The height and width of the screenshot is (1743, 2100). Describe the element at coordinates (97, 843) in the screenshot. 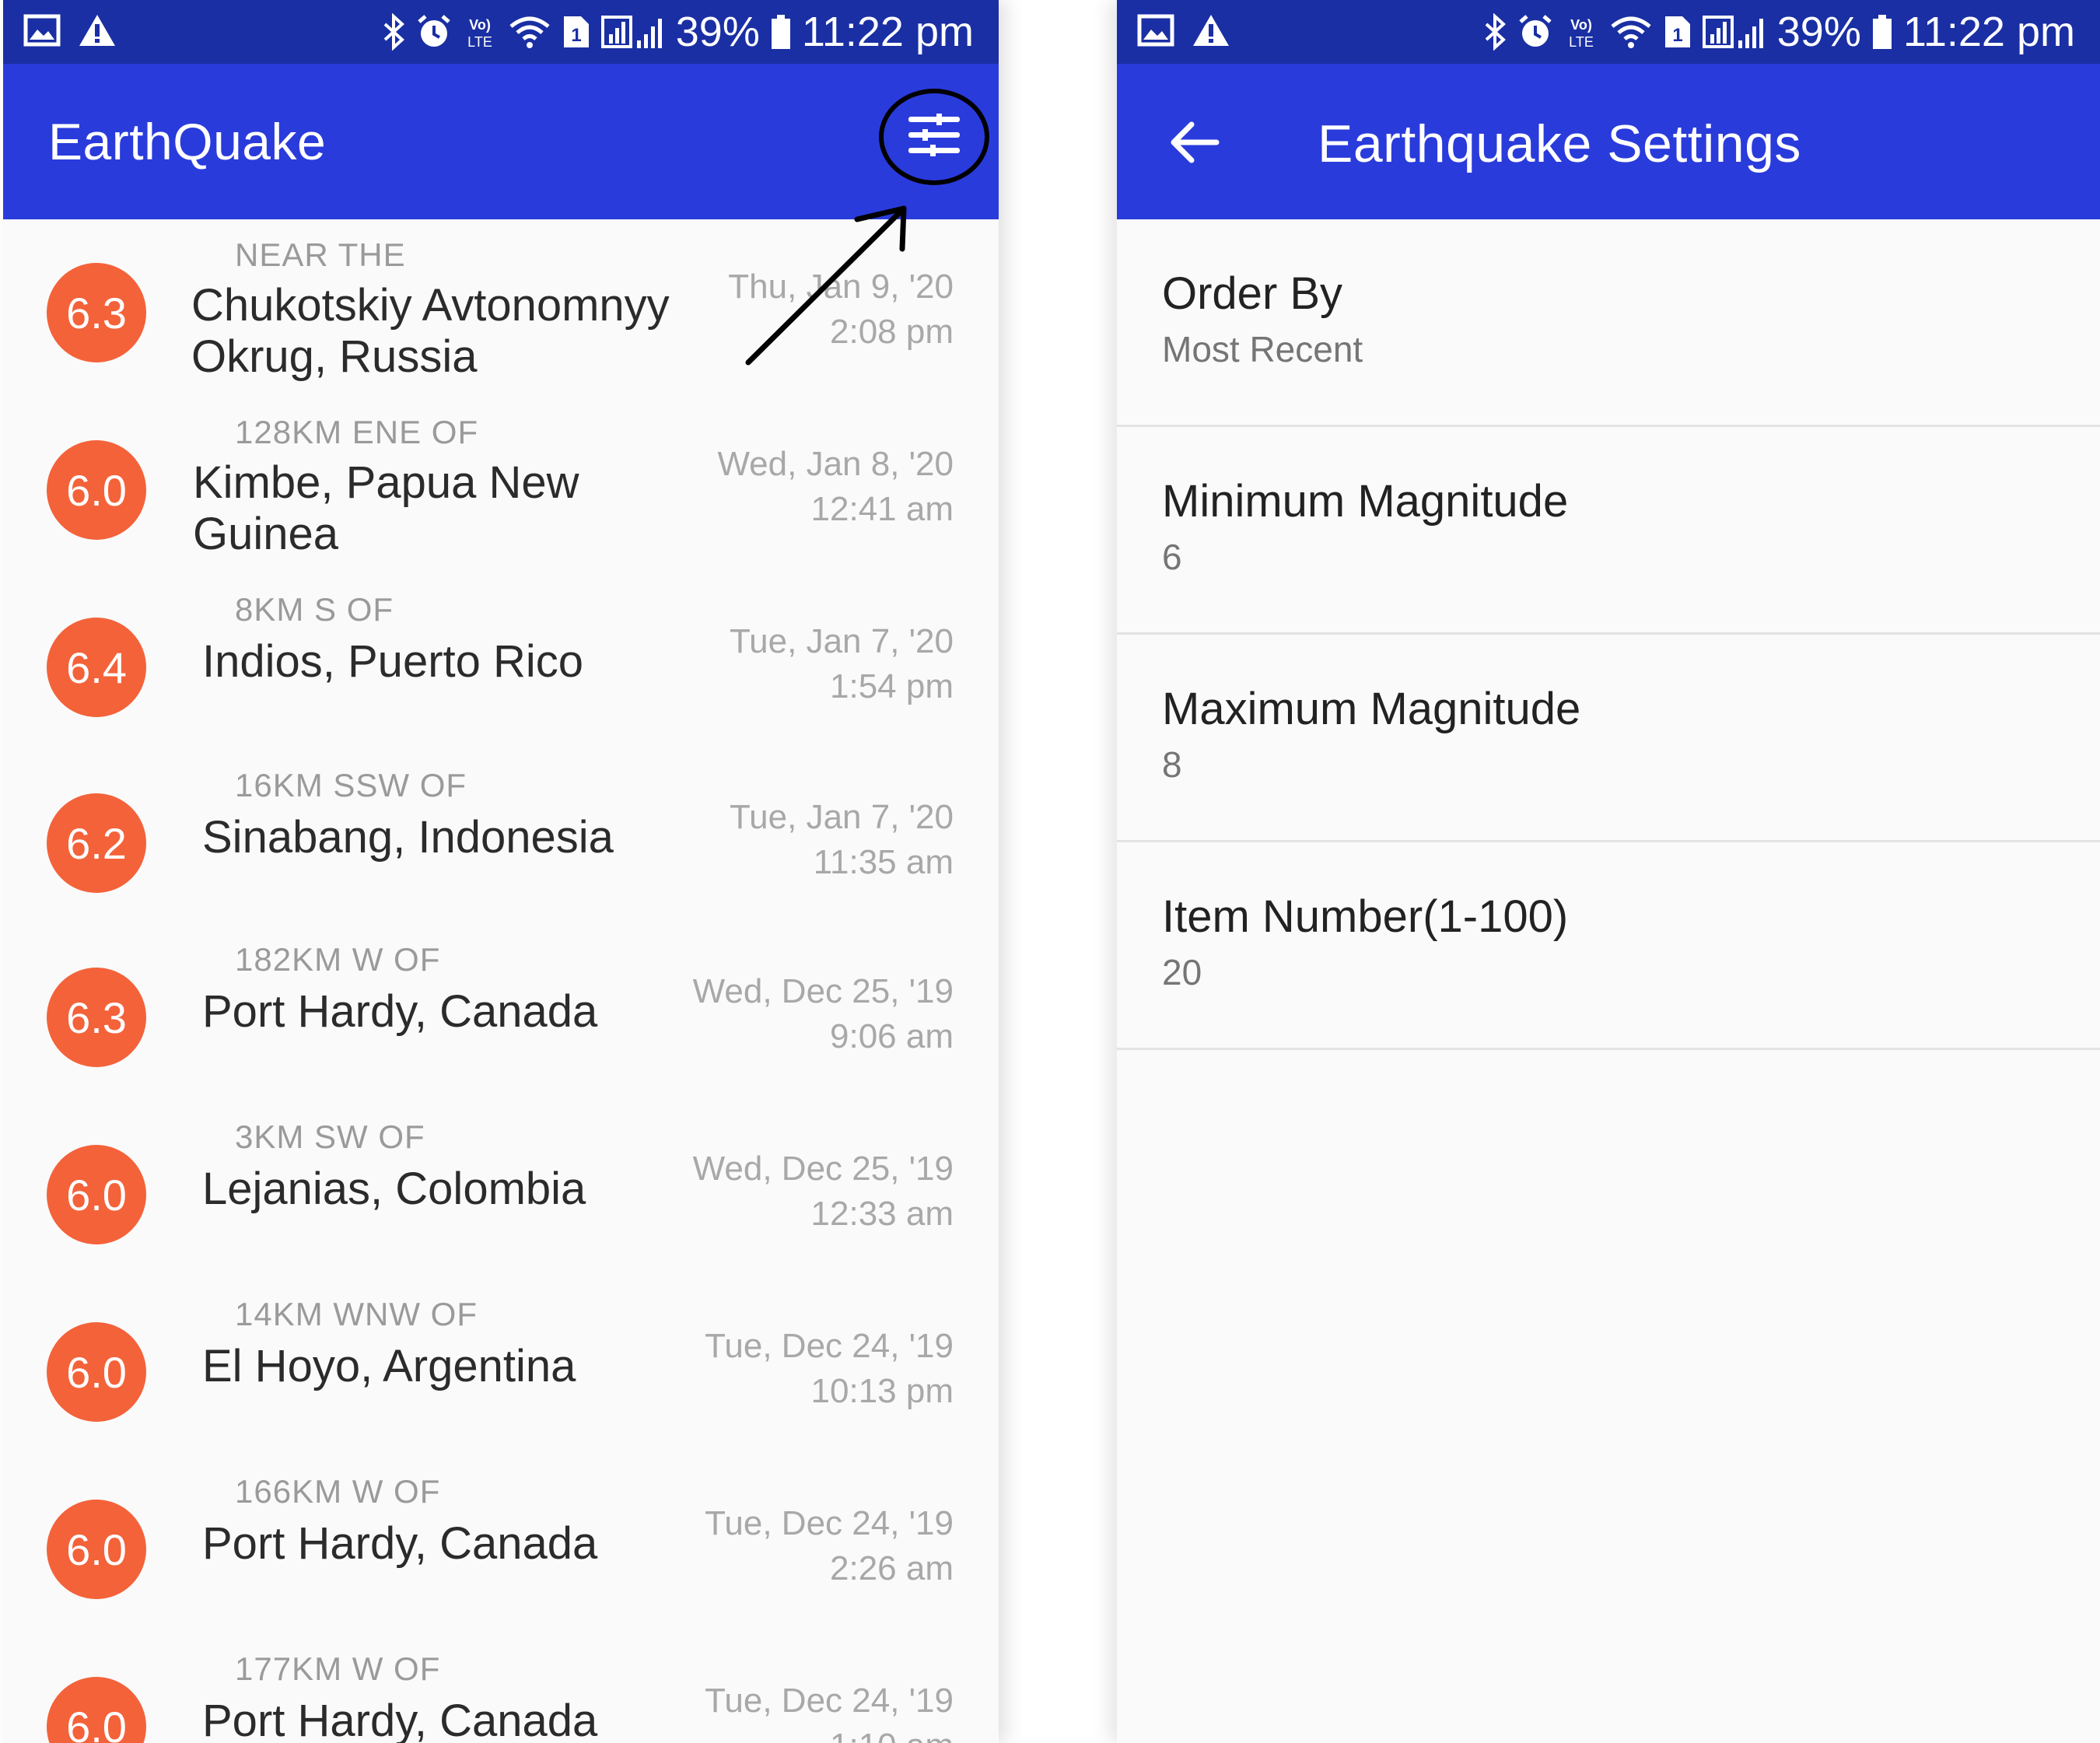

I see `magnitude-badge: 6.2` at that location.